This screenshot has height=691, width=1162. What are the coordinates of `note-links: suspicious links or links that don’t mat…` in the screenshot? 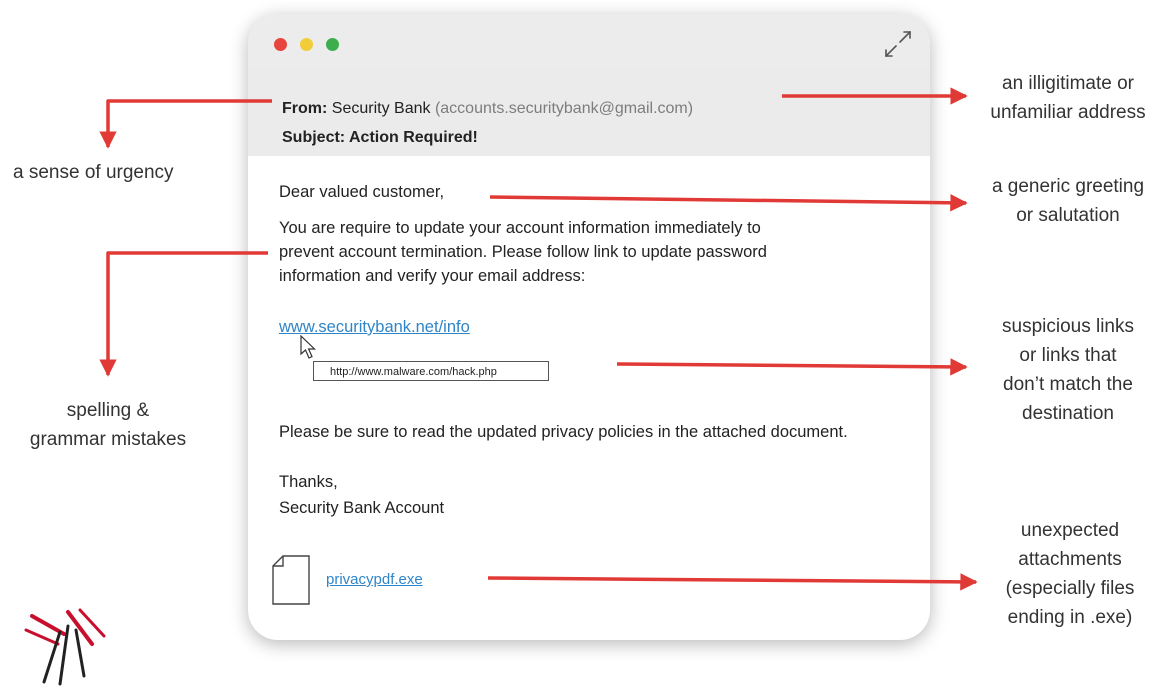 It's located at (1068, 370).